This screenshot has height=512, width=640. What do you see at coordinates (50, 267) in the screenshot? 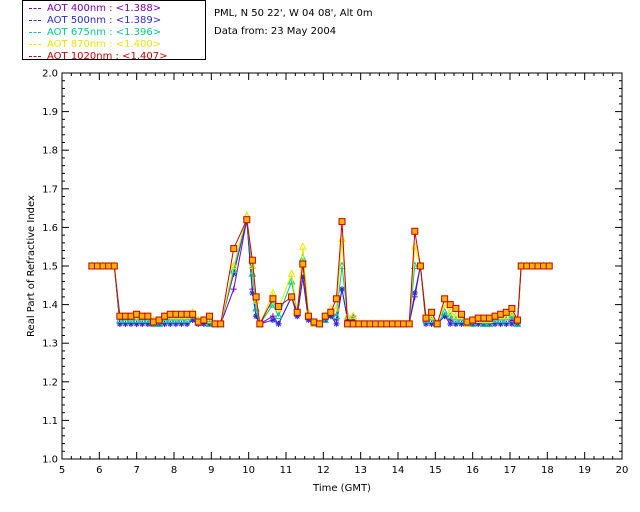
I see `y-tick-label: 1.5` at bounding box center [50, 267].